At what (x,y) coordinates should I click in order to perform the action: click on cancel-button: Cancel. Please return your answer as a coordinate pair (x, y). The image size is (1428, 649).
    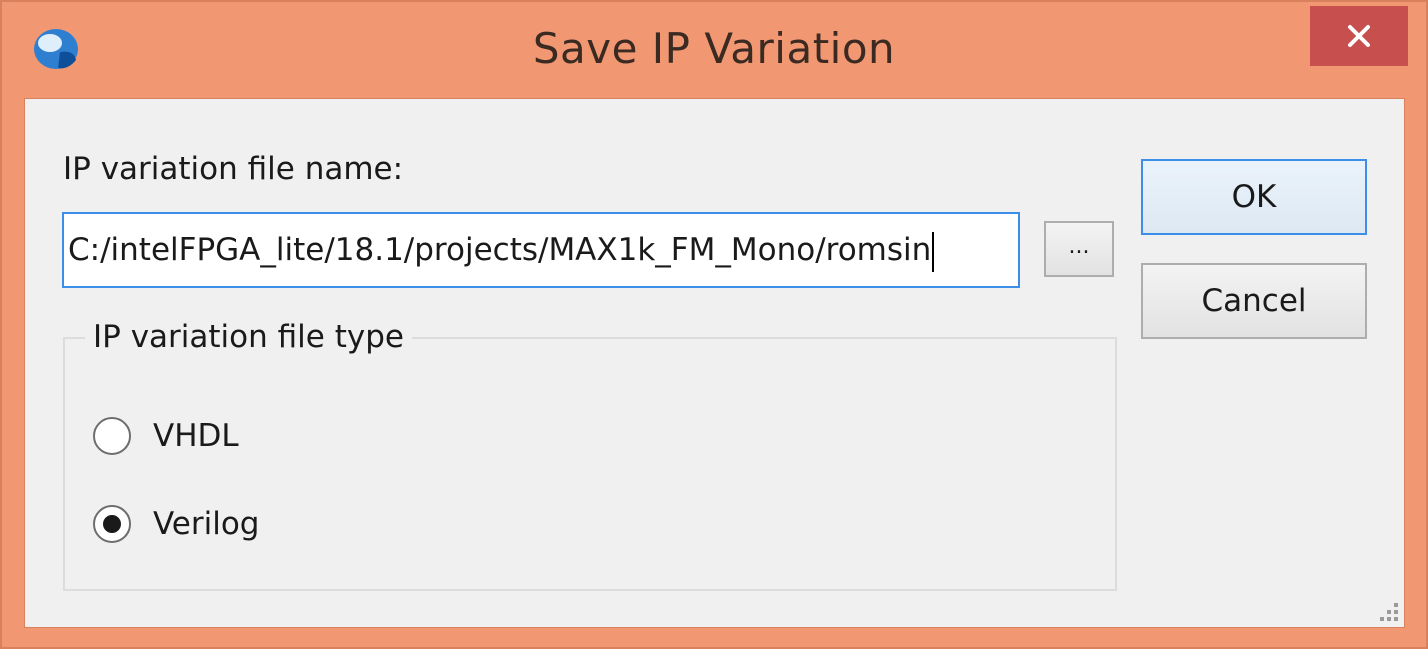
    Looking at the image, I should click on (1254, 301).